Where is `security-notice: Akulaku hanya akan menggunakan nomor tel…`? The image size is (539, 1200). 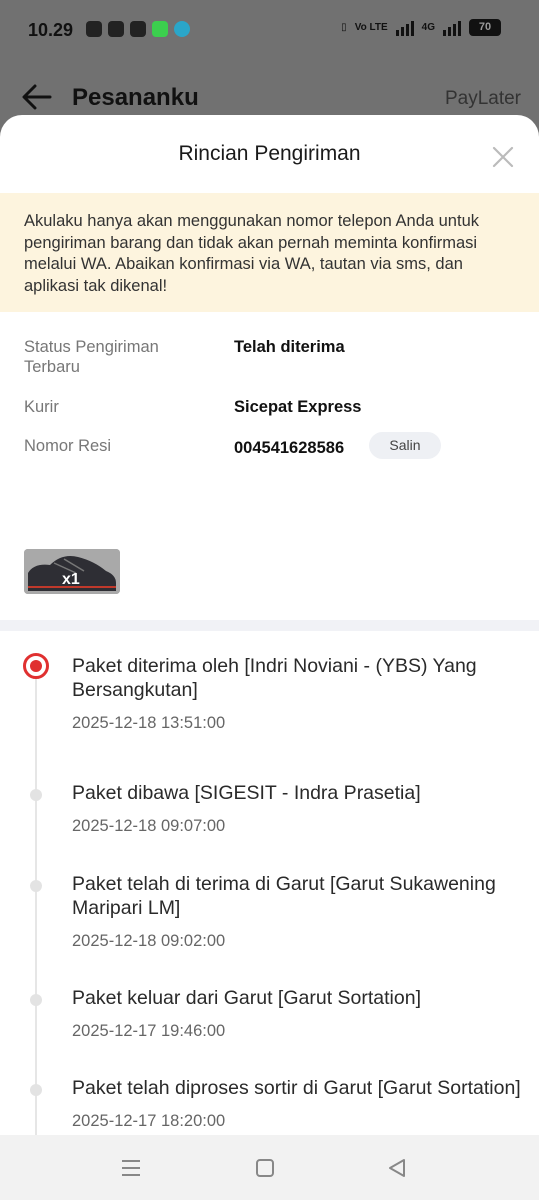 security-notice: Akulaku hanya akan menggunakan nomor tel… is located at coordinates (269, 252).